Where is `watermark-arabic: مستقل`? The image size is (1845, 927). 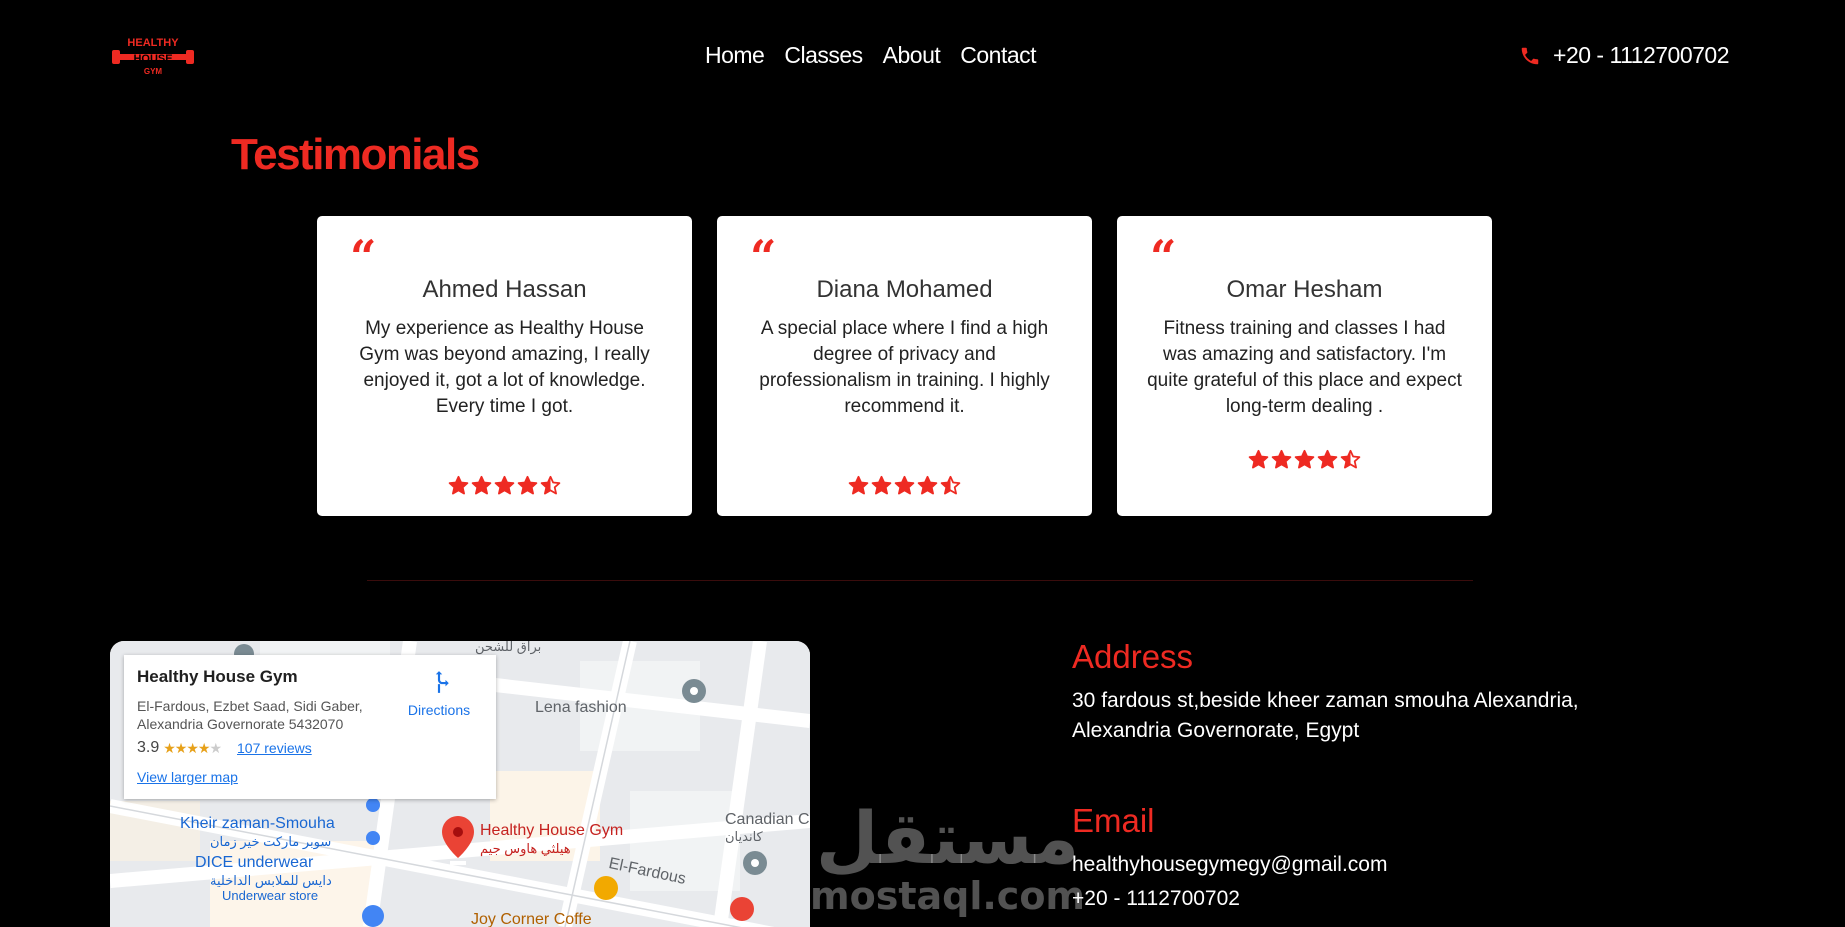
watermark-arabic: مستقل is located at coordinates (947, 838).